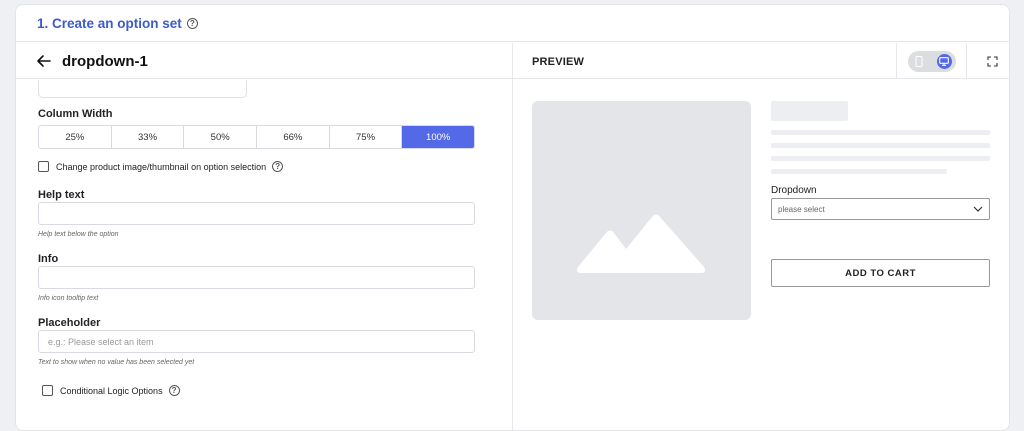 This screenshot has width=1024, height=431. Describe the element at coordinates (78, 234) in the screenshot. I see `help-text-hint: Help text below the option` at that location.